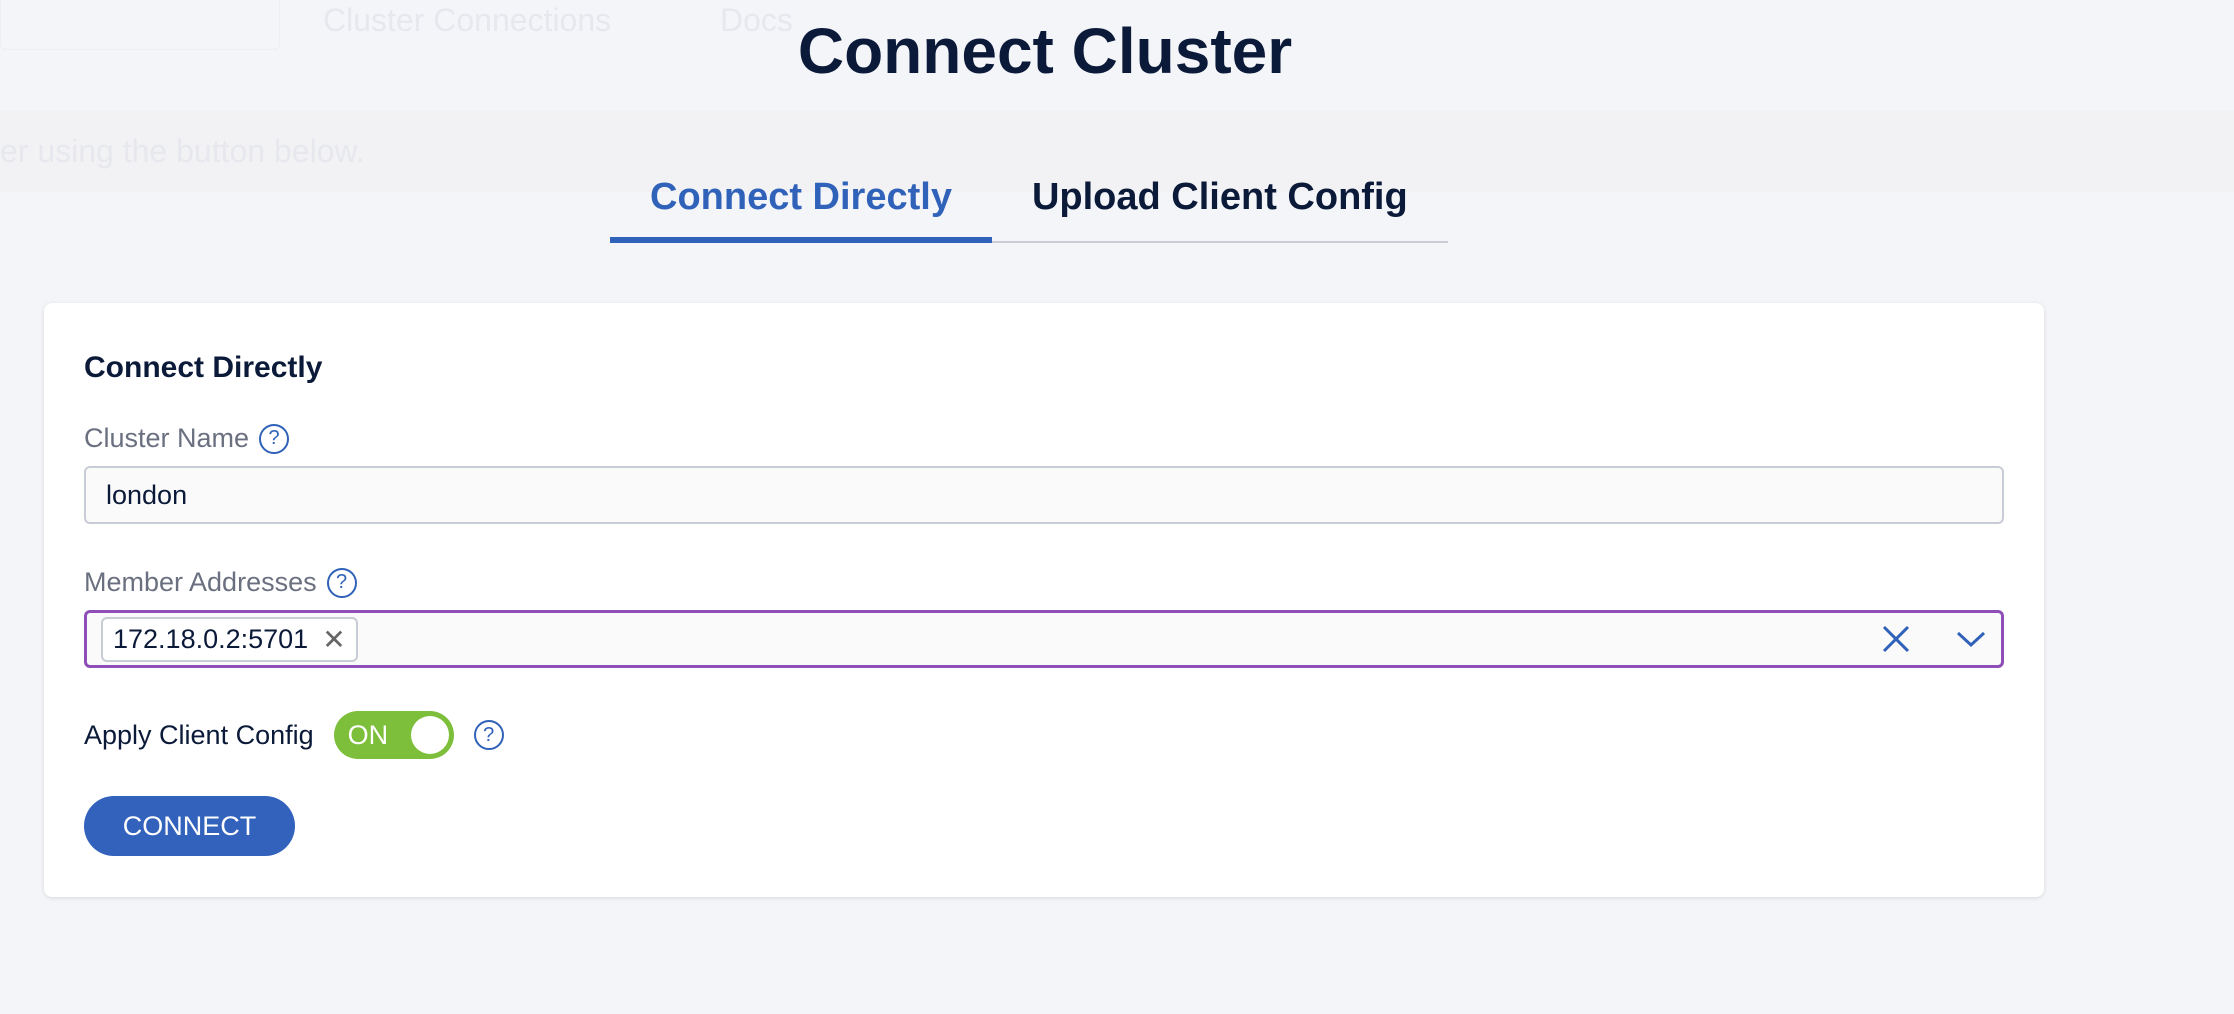 The height and width of the screenshot is (1014, 2234). I want to click on cluster-name-input: london, so click(1044, 495).